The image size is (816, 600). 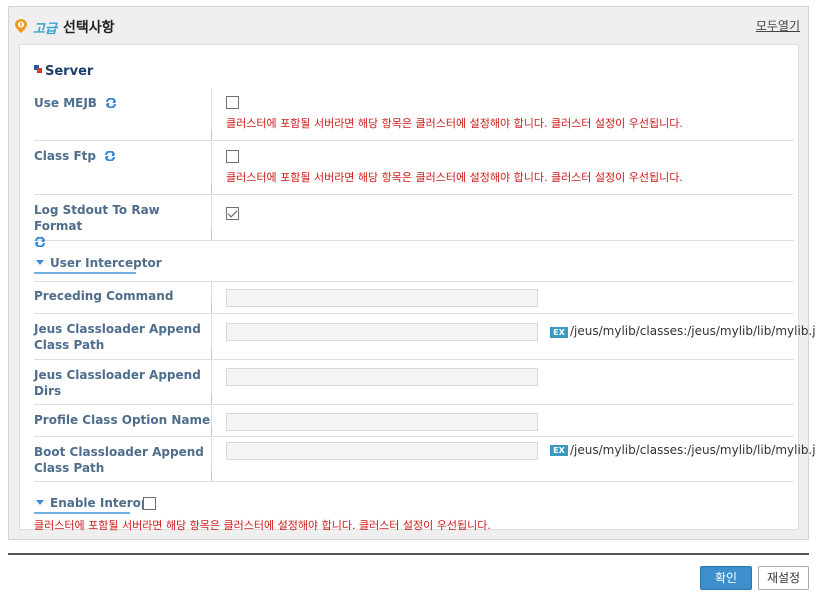 I want to click on preceding-command-input, so click(x=382, y=298).